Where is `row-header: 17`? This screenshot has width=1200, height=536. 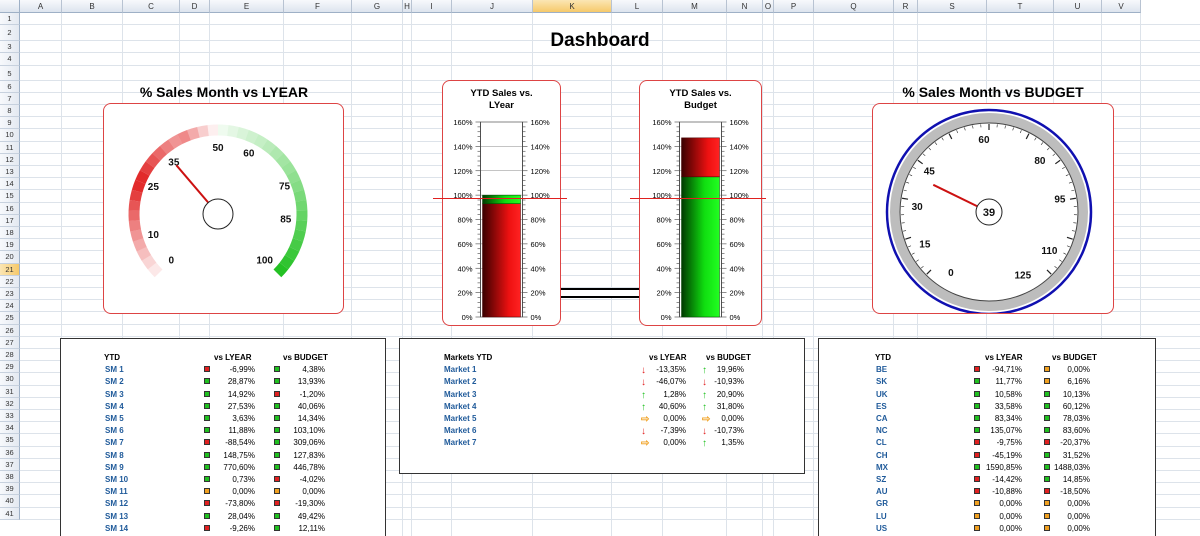
row-header: 17 is located at coordinates (10, 220).